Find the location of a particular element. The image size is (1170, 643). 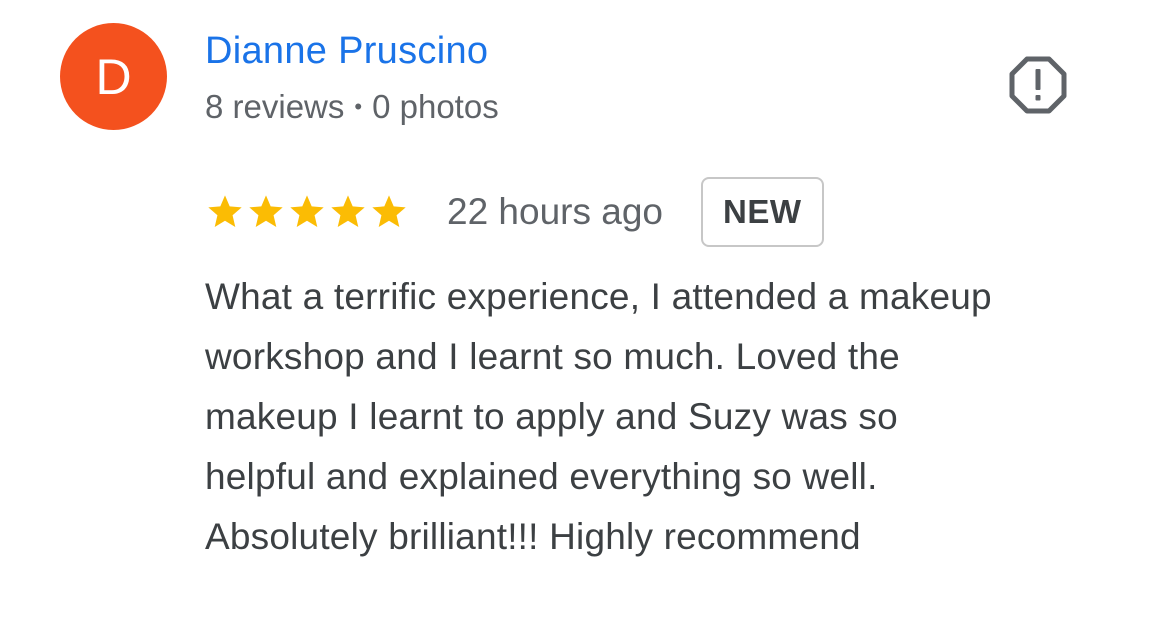

author-avatar: D is located at coordinates (113, 76).